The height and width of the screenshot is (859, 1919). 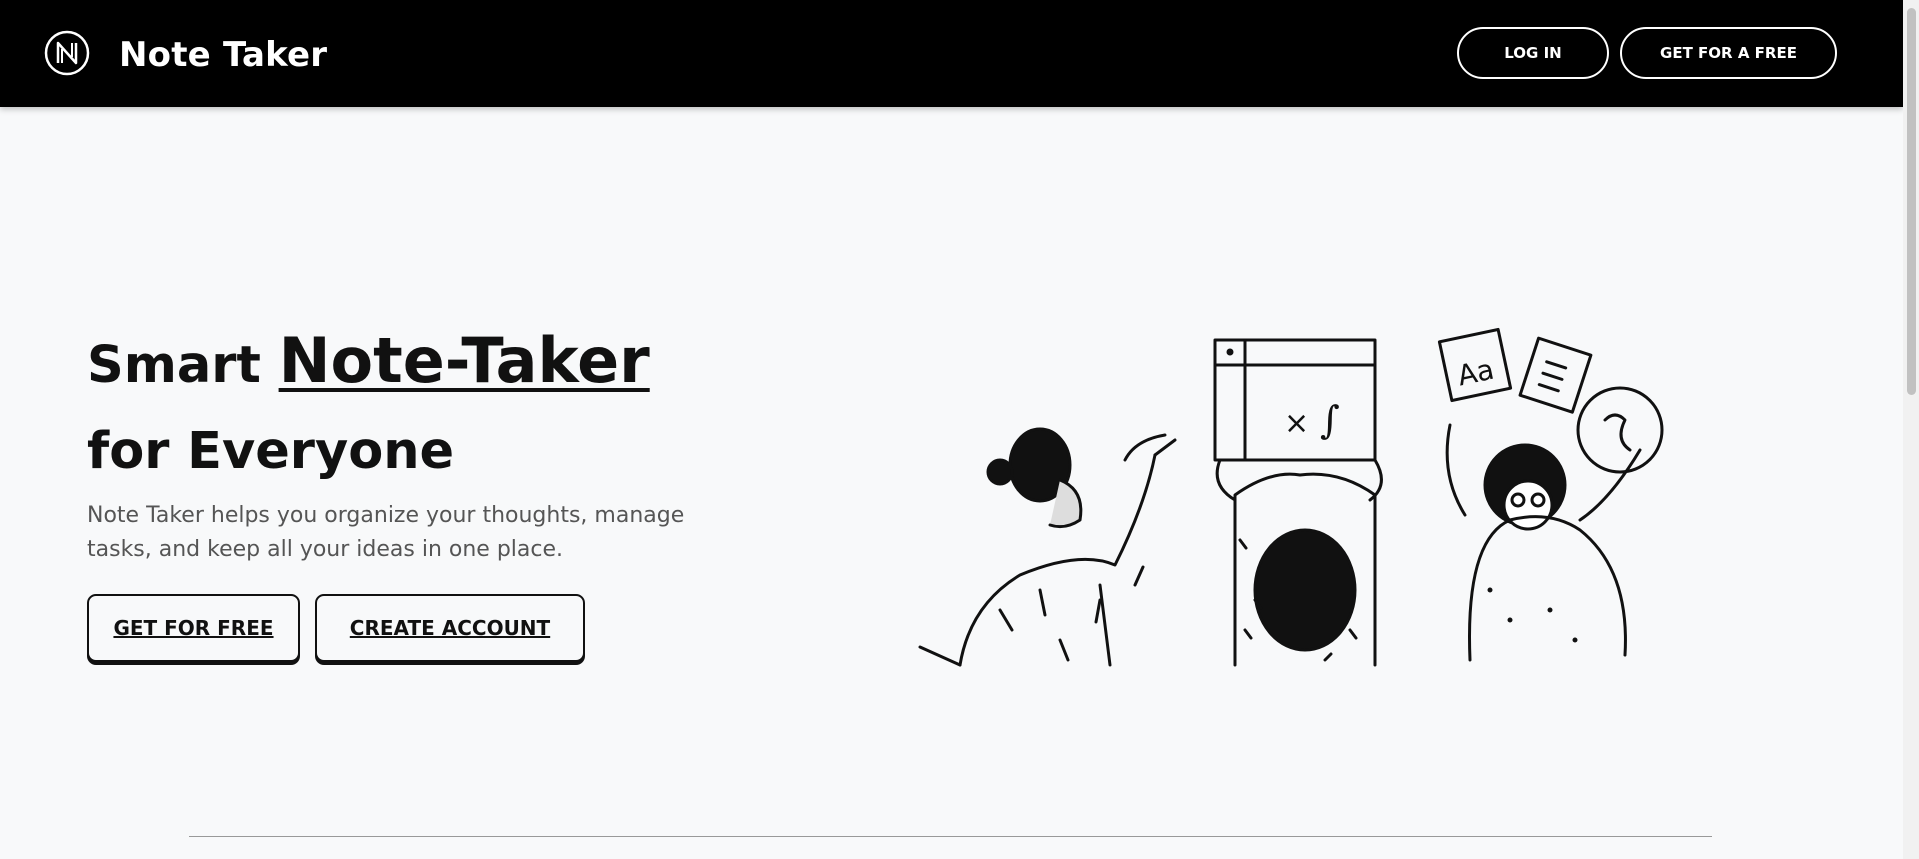 What do you see at coordinates (1330, 420) in the screenshot?
I see `board-symbol-integral: ∫` at bounding box center [1330, 420].